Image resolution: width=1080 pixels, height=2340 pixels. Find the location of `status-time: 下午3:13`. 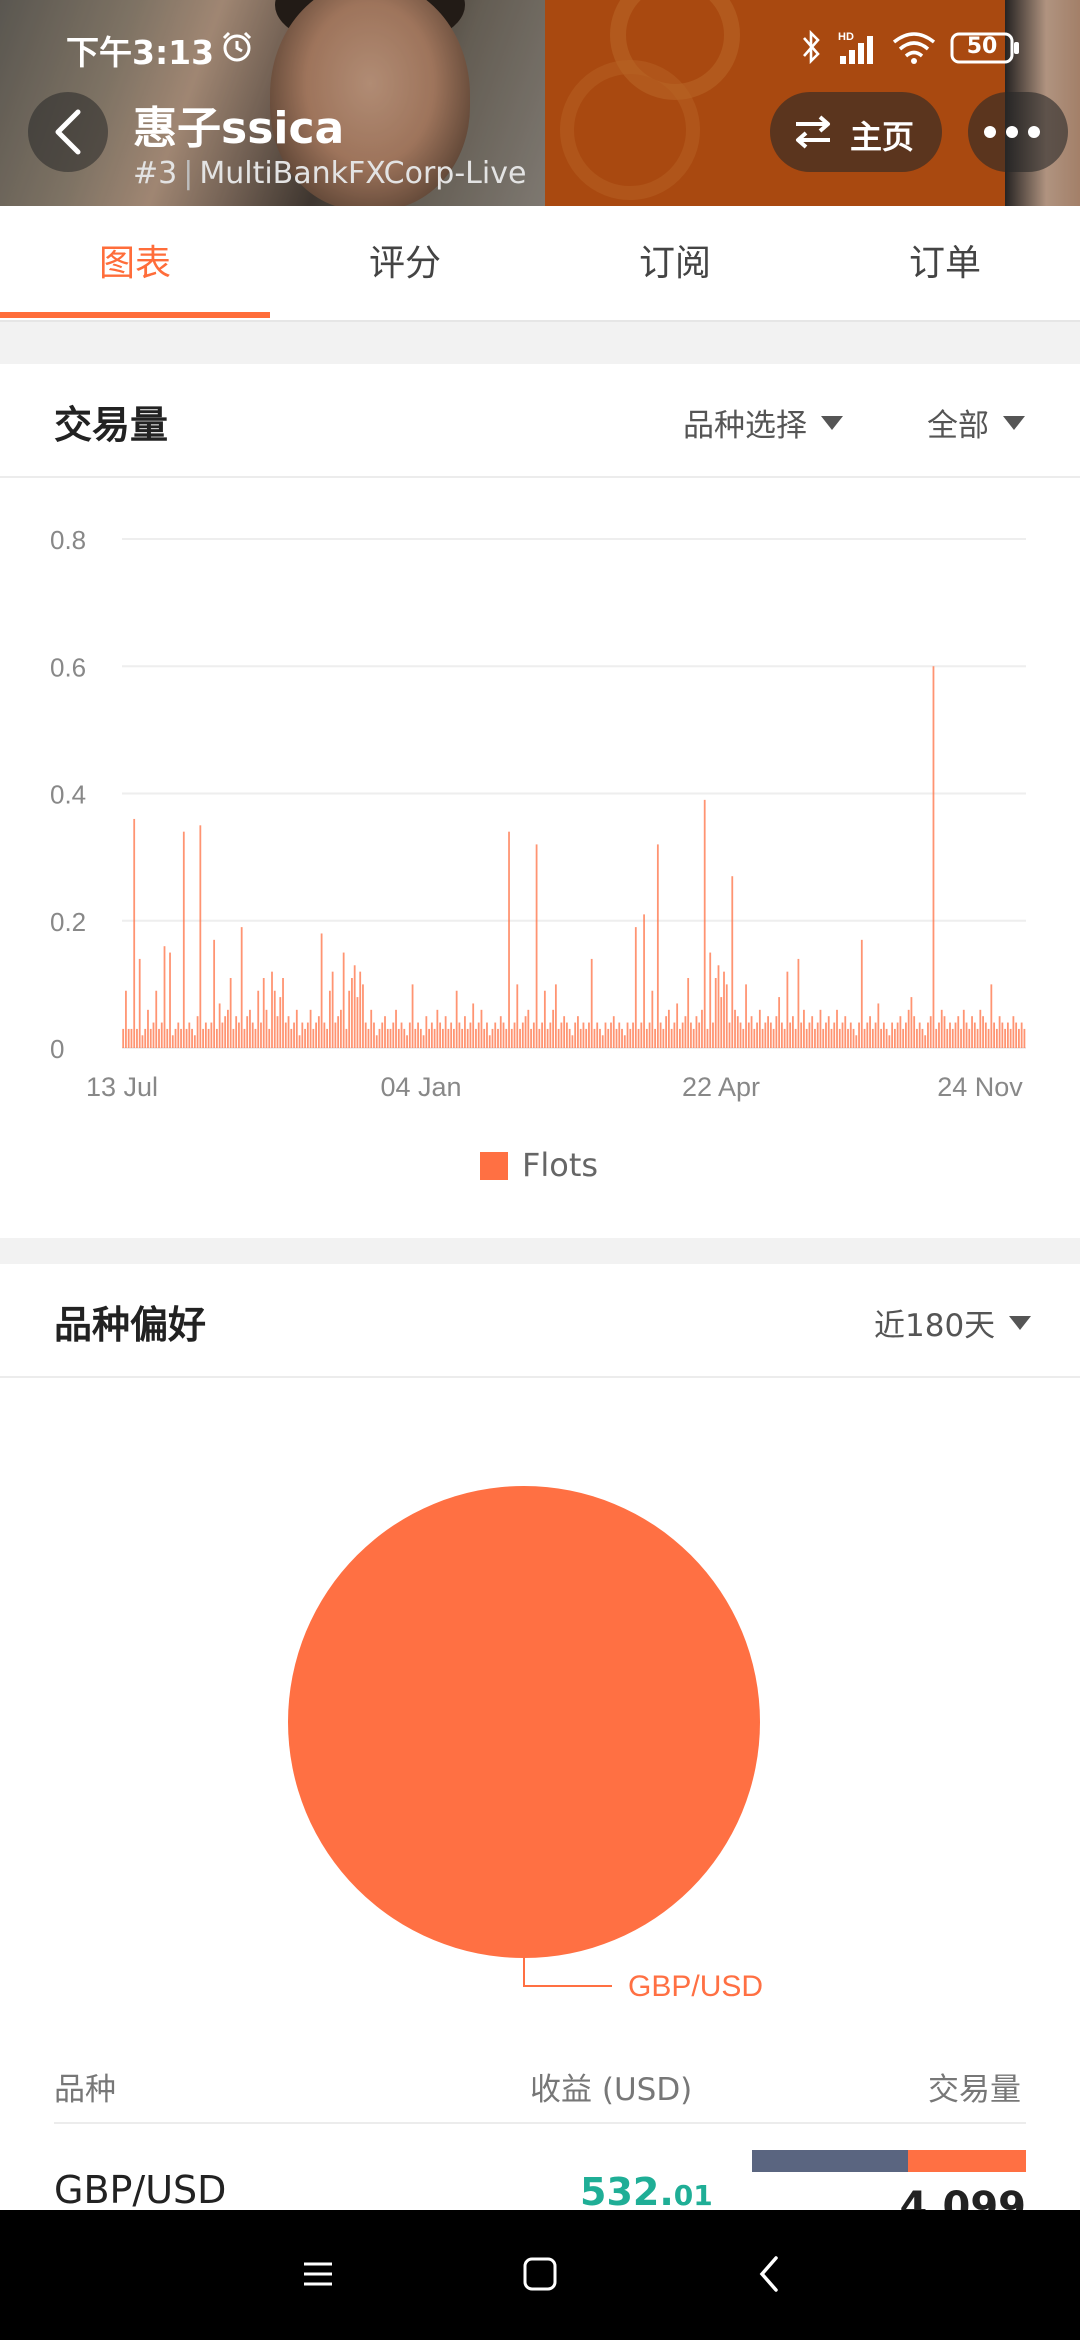

status-time: 下午3:13 is located at coordinates (140, 52).